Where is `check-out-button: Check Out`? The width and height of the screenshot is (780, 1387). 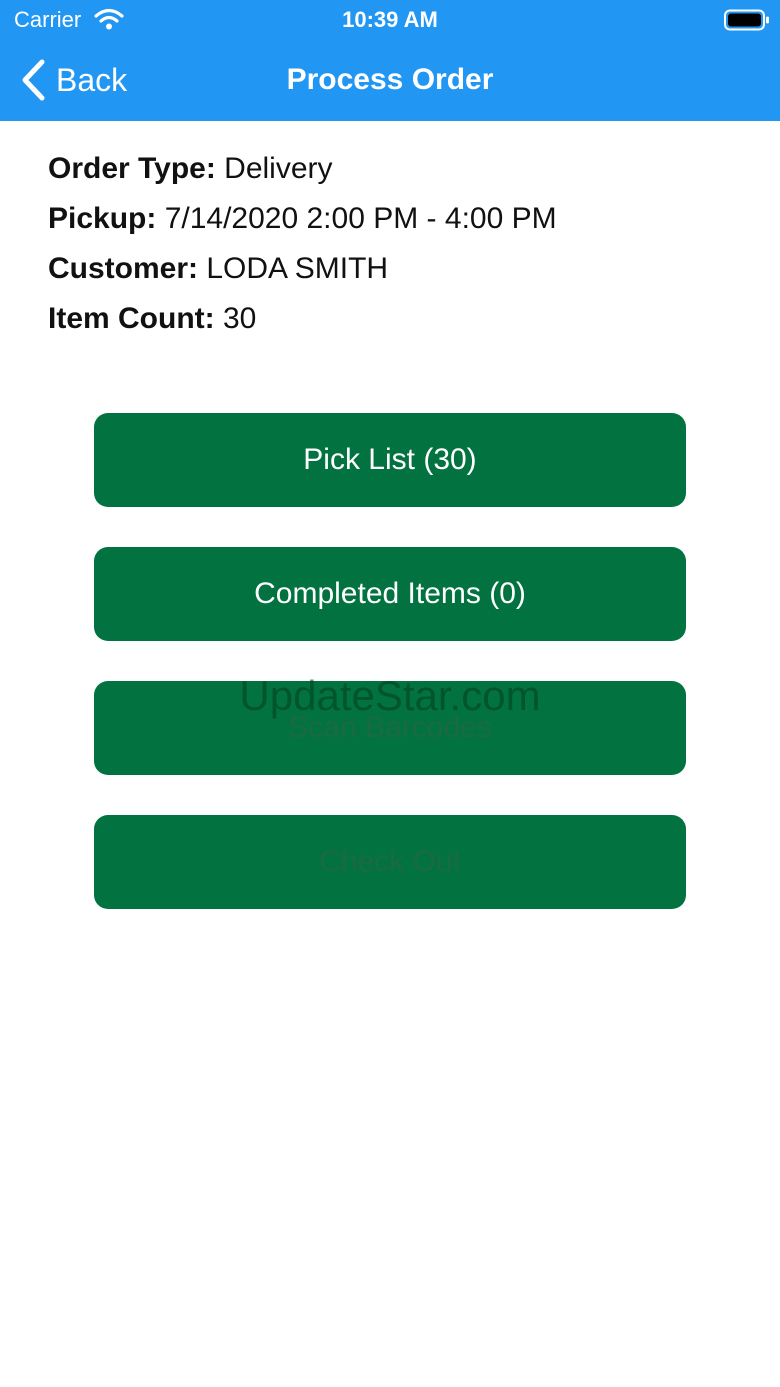
check-out-button: Check Out is located at coordinates (390, 862).